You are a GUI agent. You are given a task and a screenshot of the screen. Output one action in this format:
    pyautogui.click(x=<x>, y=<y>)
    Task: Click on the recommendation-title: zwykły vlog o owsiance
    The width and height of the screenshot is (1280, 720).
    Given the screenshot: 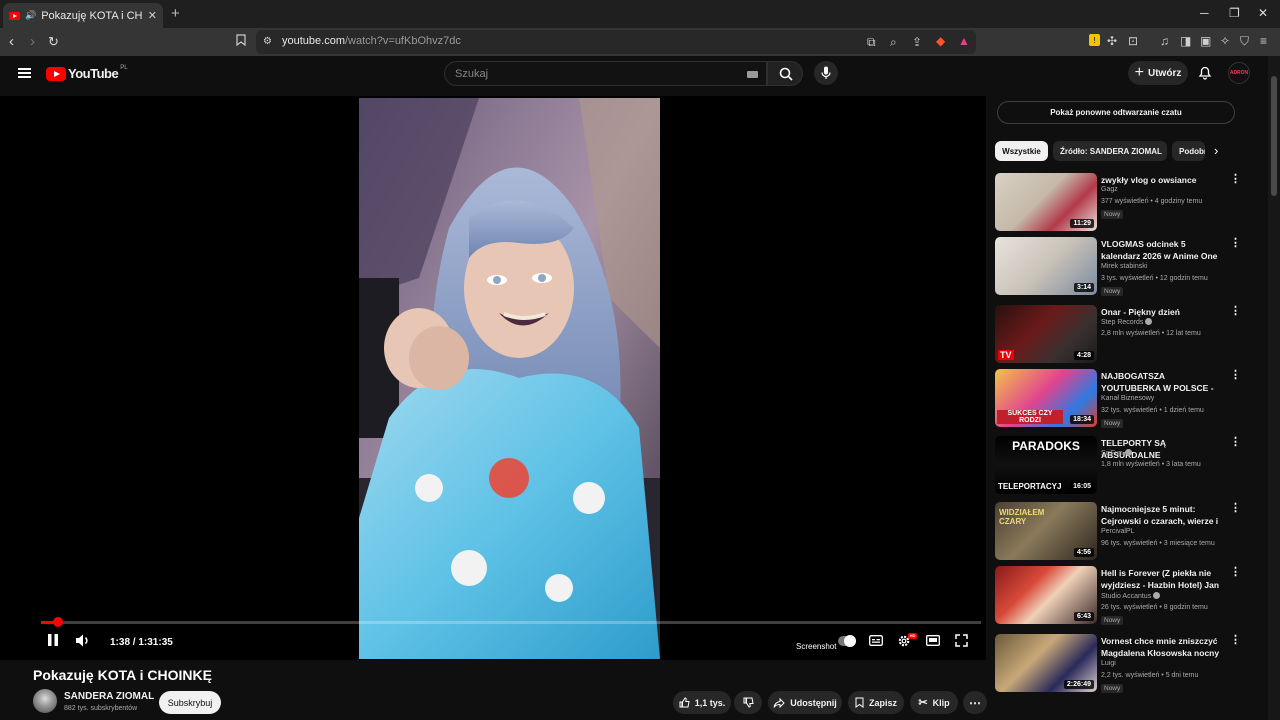 What is the action you would take?
    pyautogui.click(x=1162, y=180)
    